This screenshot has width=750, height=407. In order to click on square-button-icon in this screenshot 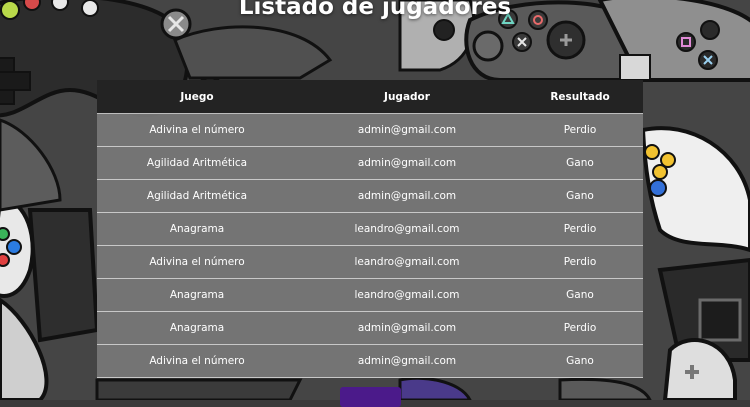, I will do `click(686, 42)`.